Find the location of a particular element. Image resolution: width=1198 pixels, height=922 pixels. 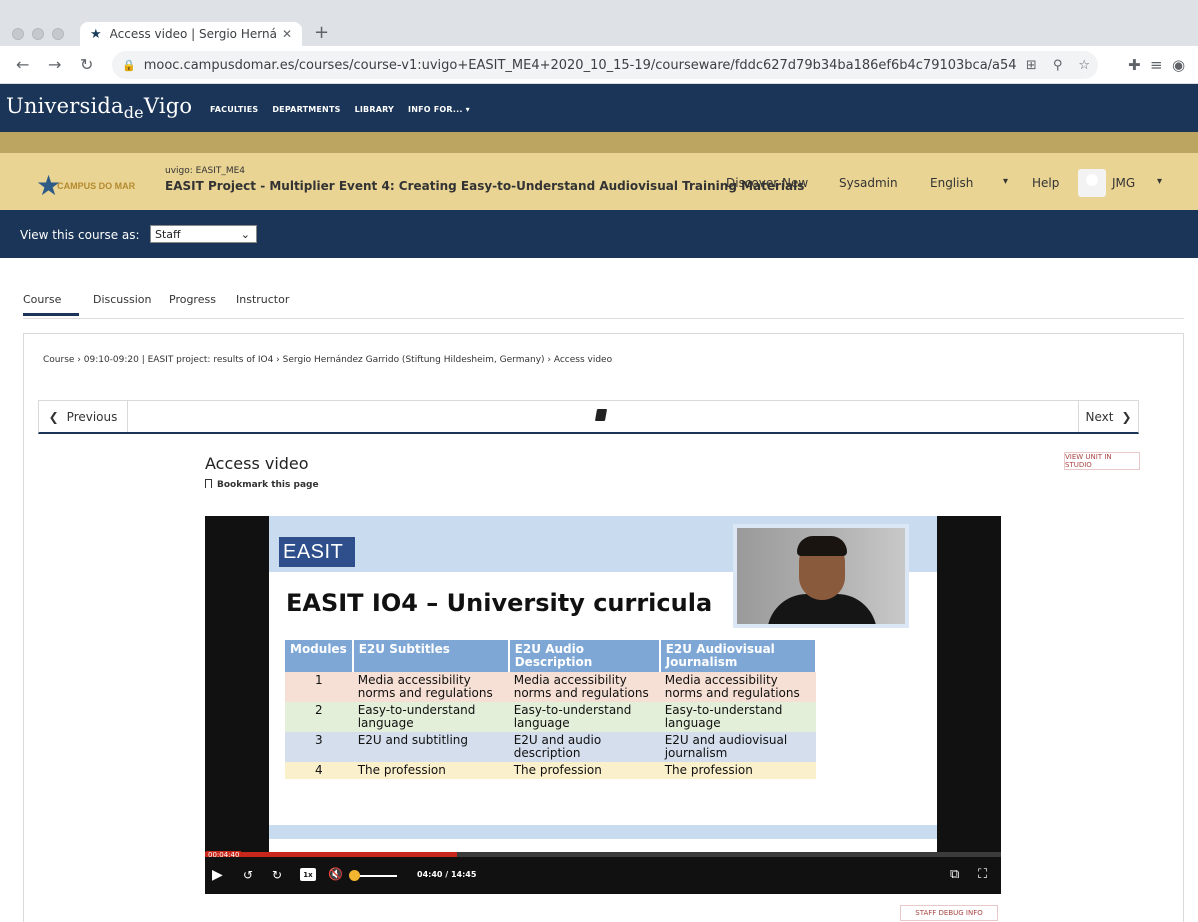

language-select: English is located at coordinates (951, 183).